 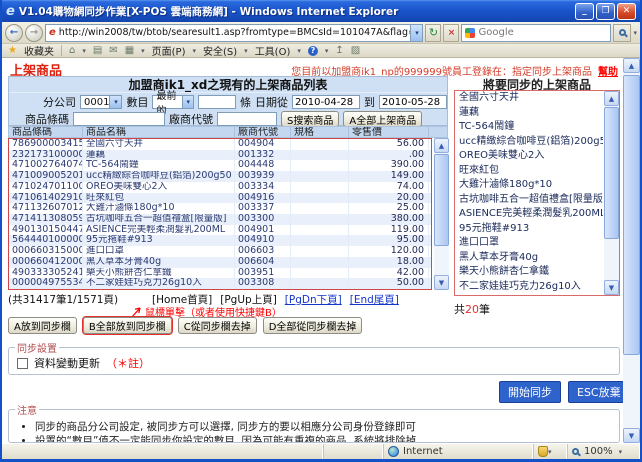 I want to click on table-row: 2321731000007 蓮藕 001332 .00, so click(x=220, y=155).